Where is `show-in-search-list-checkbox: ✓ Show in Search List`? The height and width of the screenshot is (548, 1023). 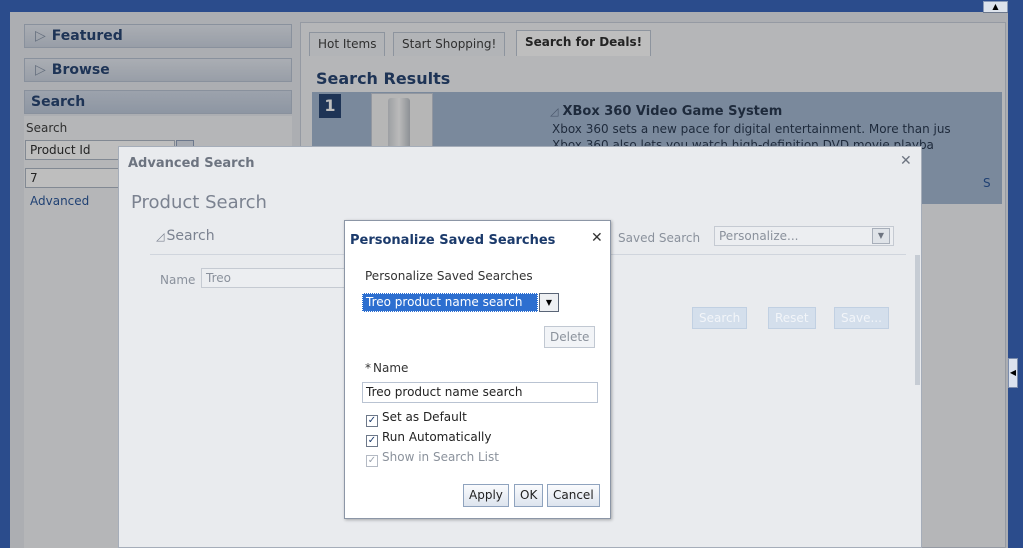 show-in-search-list-checkbox: ✓ Show in Search List is located at coordinates (432, 458).